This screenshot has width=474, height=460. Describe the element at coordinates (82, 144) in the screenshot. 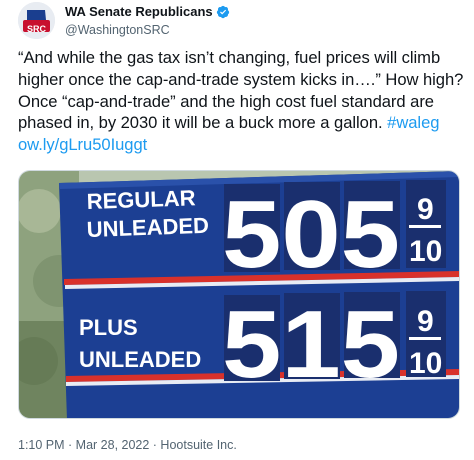

I see `url-link: ow.ly/gLru50Iuggt` at that location.